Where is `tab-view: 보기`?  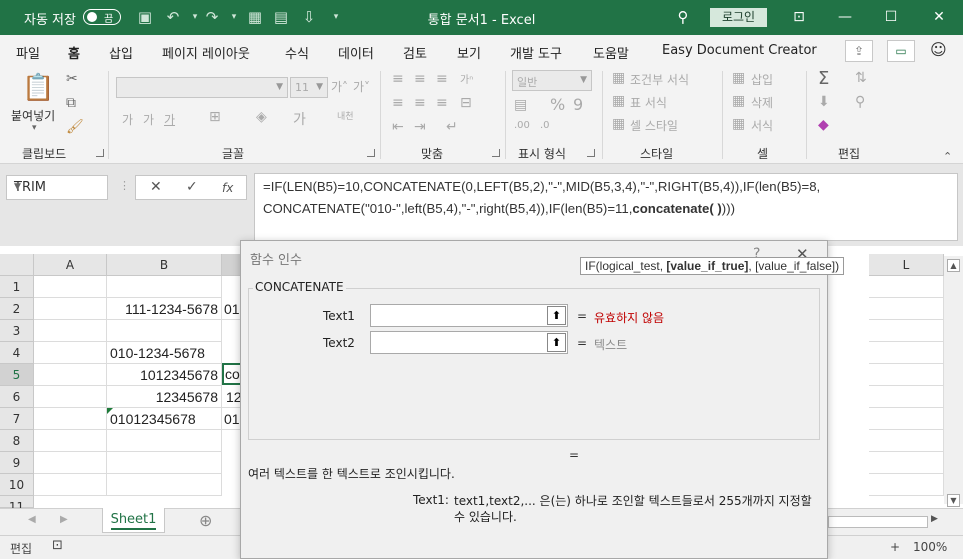
tab-view: 보기 is located at coordinates (469, 52).